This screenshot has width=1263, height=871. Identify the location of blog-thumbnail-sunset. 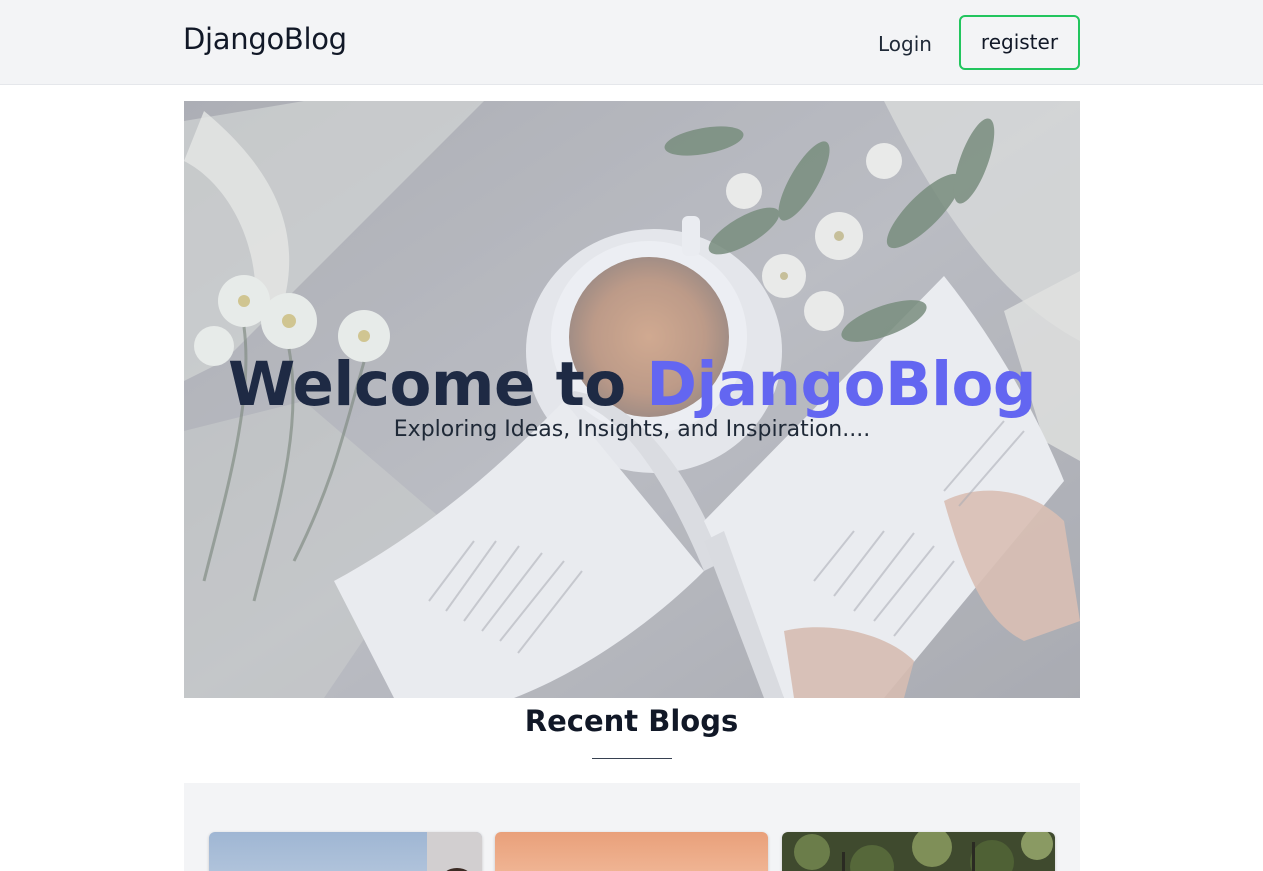
(631, 851).